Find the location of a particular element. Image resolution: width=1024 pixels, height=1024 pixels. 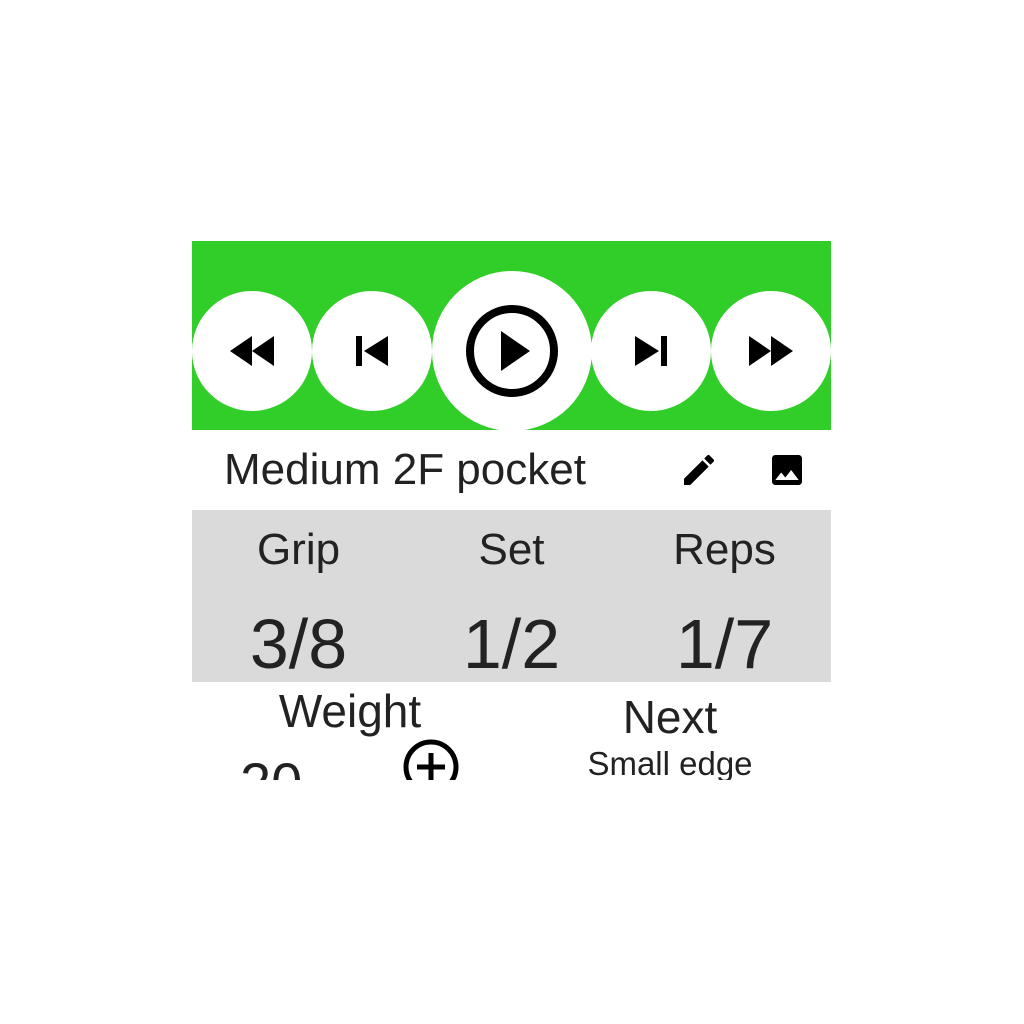

fast-forward-icon is located at coordinates (771, 351).